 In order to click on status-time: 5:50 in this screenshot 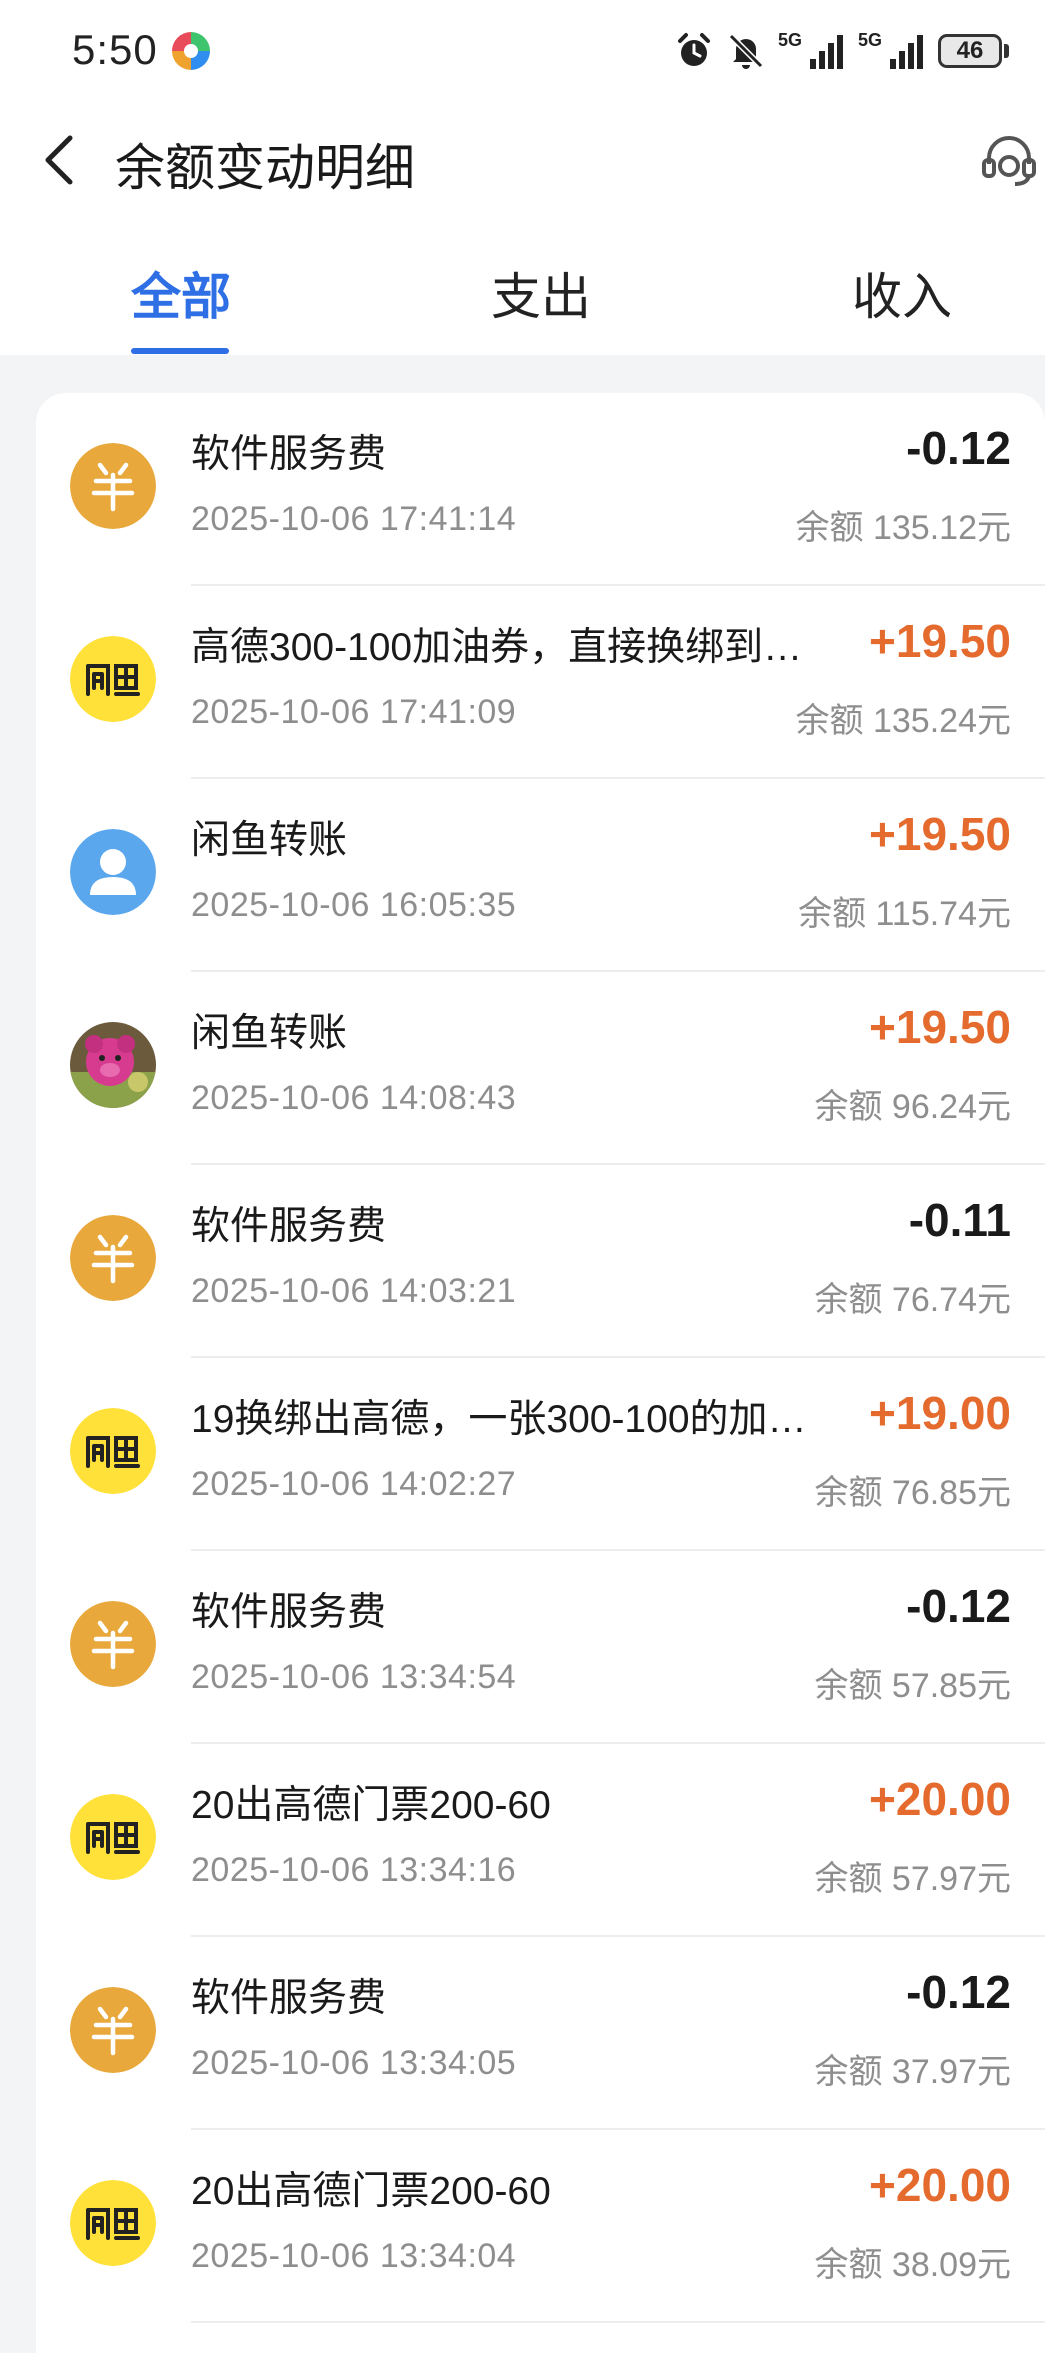, I will do `click(115, 49)`.